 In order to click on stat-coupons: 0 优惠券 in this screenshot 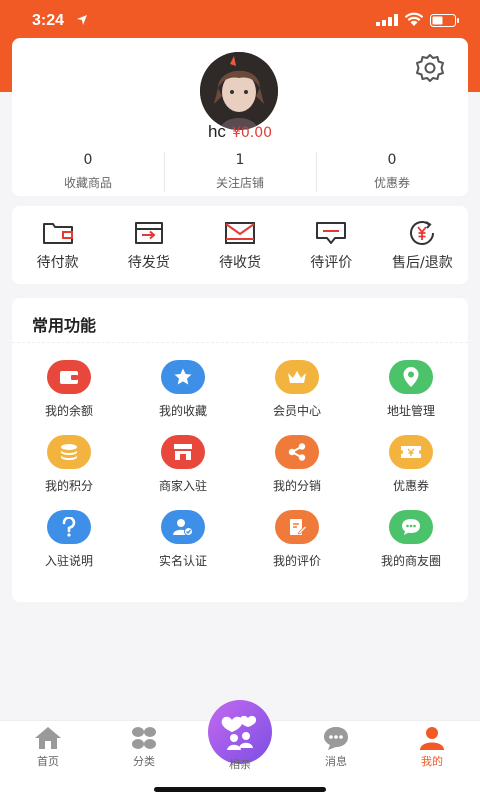, I will do `click(392, 172)`.